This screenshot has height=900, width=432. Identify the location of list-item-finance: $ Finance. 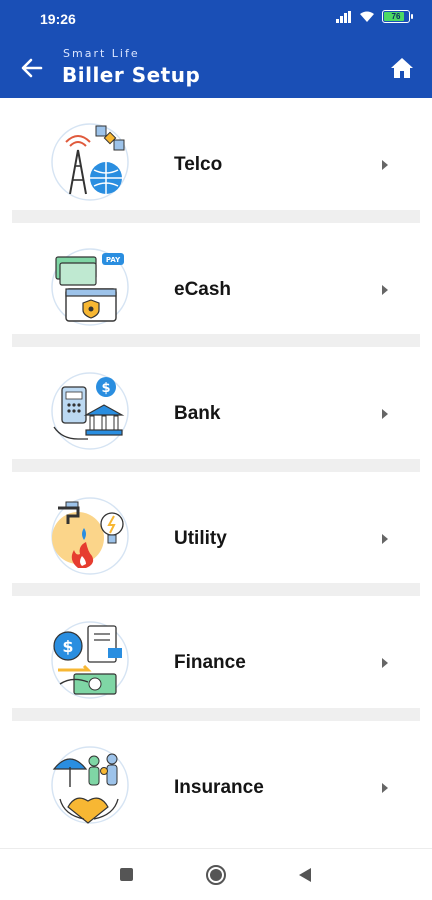
(216, 658).